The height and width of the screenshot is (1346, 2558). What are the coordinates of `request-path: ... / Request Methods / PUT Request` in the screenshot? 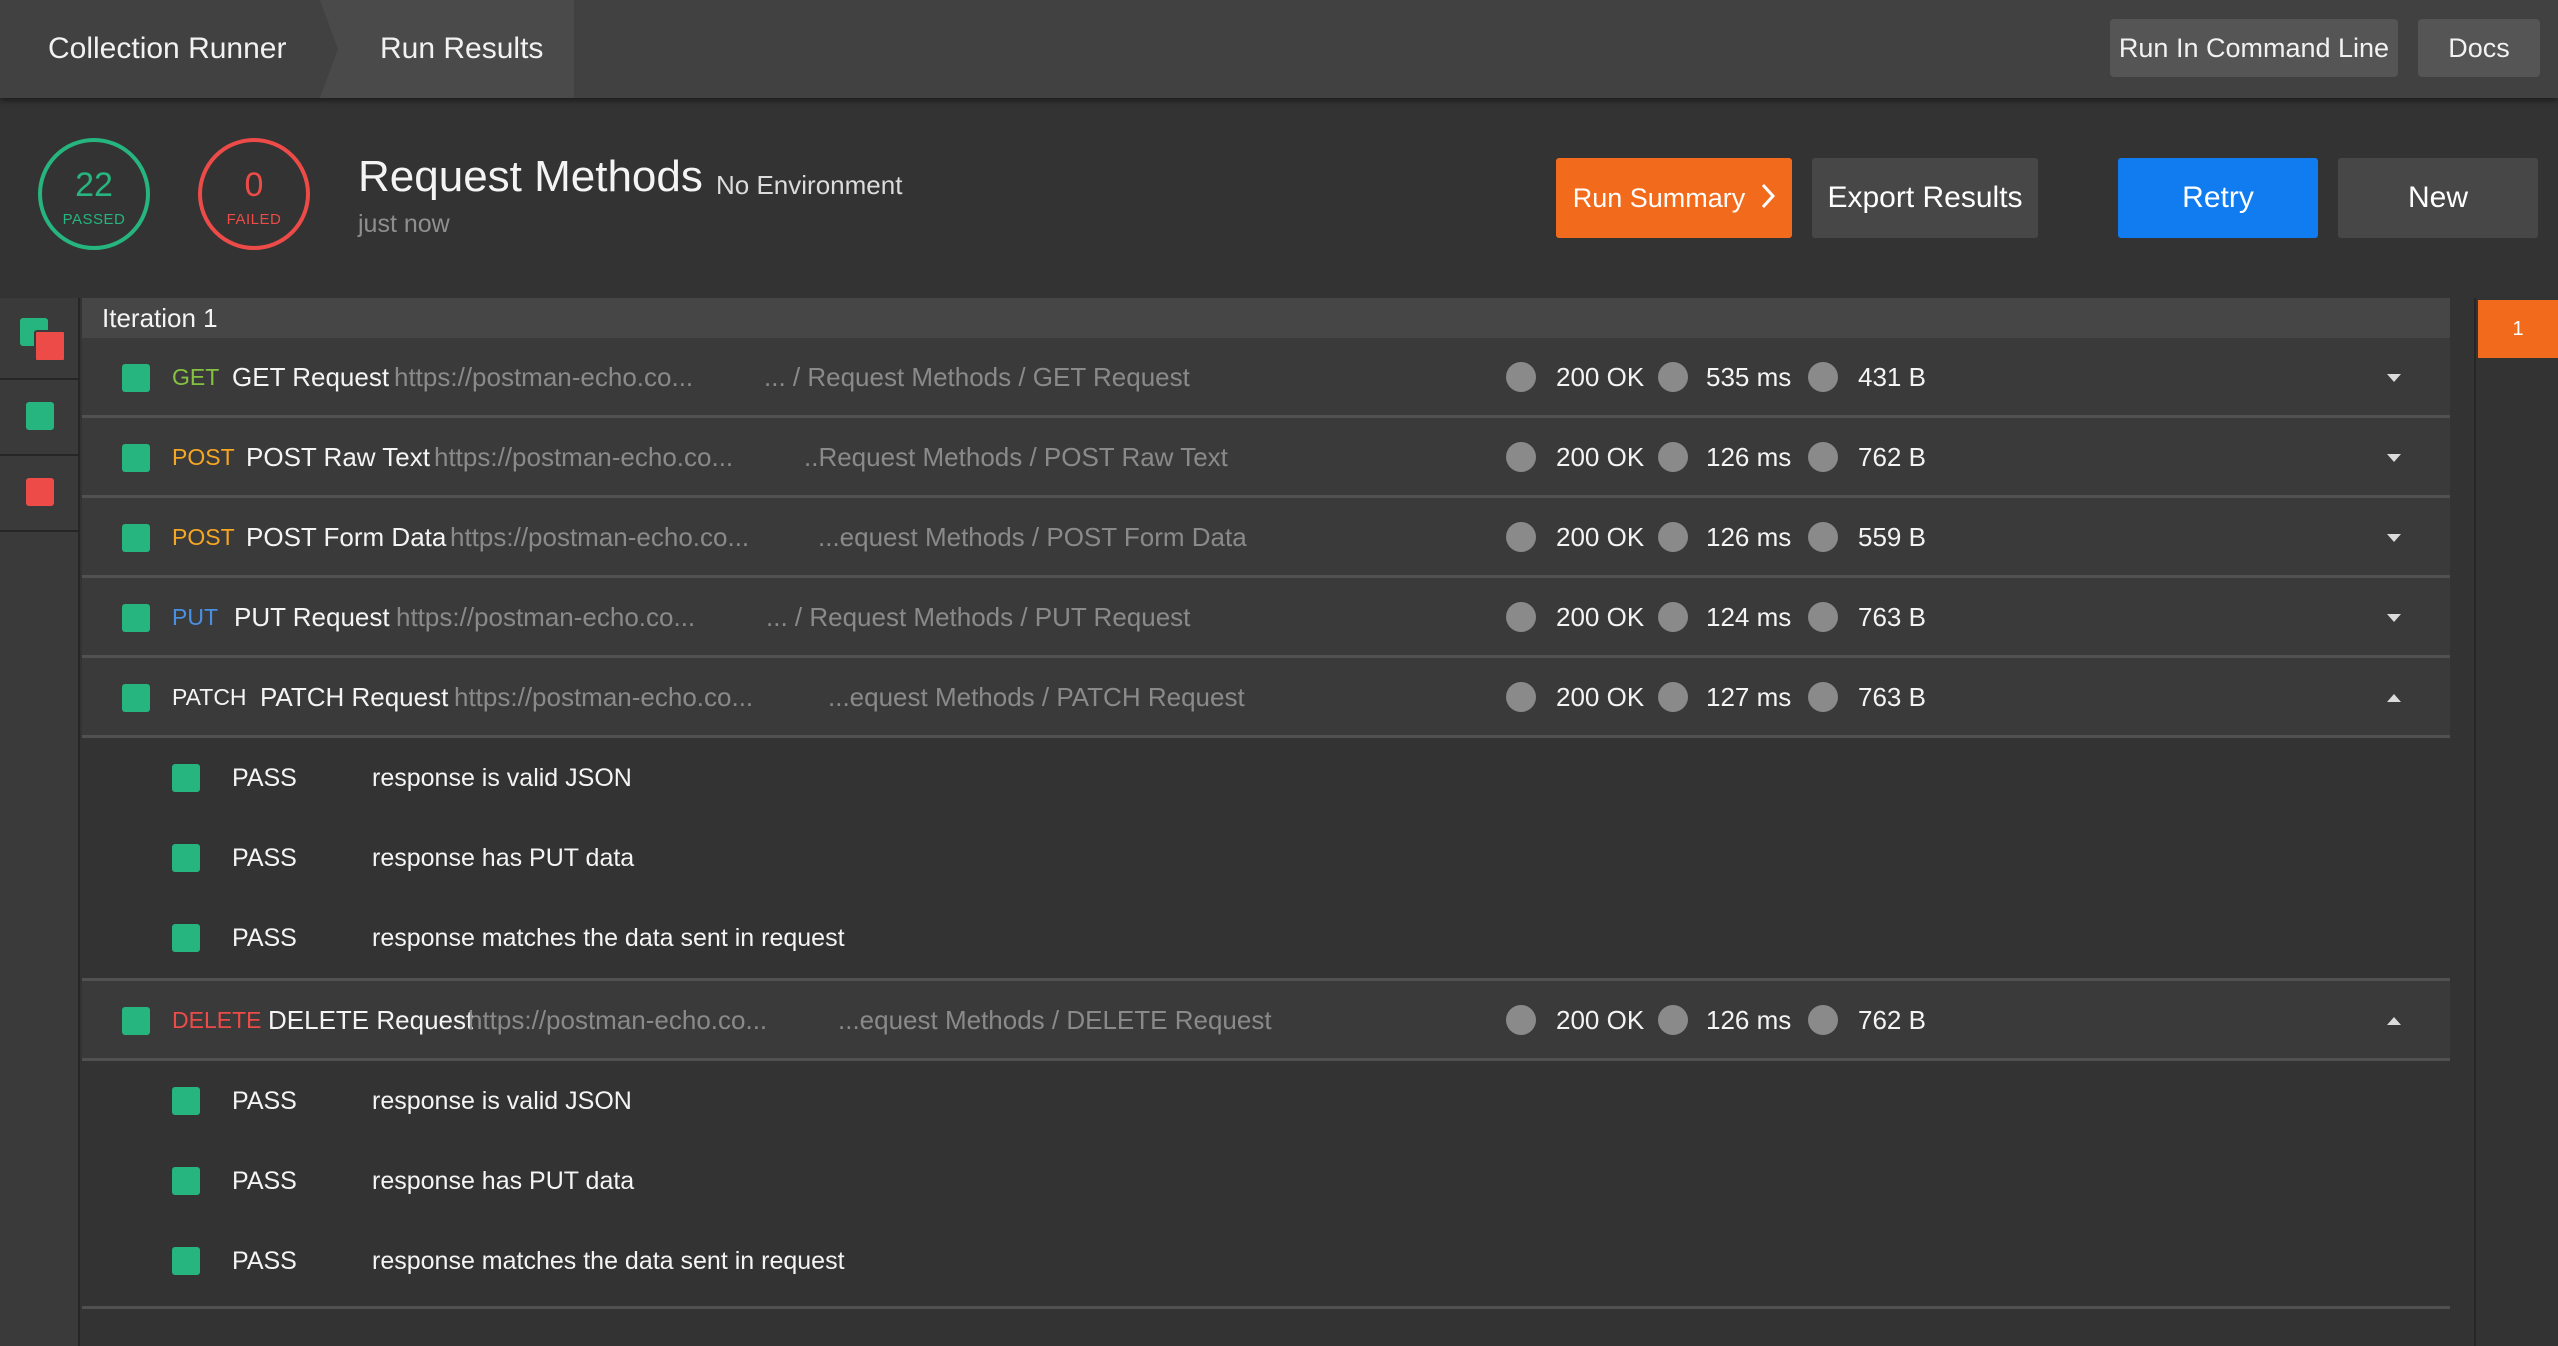 It's located at (978, 617).